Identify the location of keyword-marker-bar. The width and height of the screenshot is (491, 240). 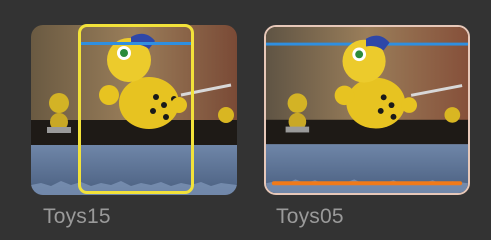
(136, 43).